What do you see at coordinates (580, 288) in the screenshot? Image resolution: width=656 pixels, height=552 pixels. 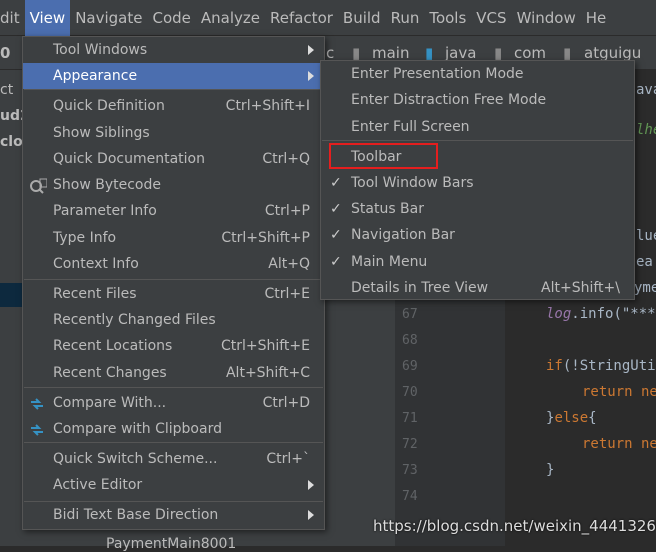 I see `shortcut: Alt+Shift+\` at bounding box center [580, 288].